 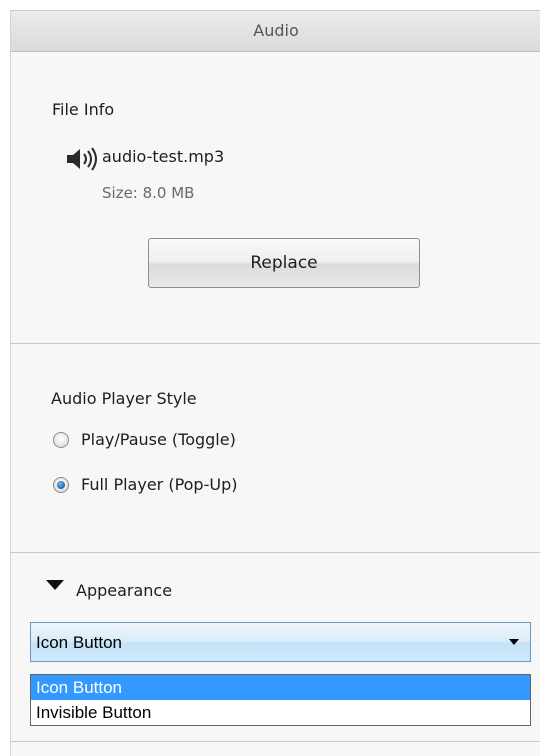 I want to click on appearance-select: Icon Button, so click(x=280, y=642).